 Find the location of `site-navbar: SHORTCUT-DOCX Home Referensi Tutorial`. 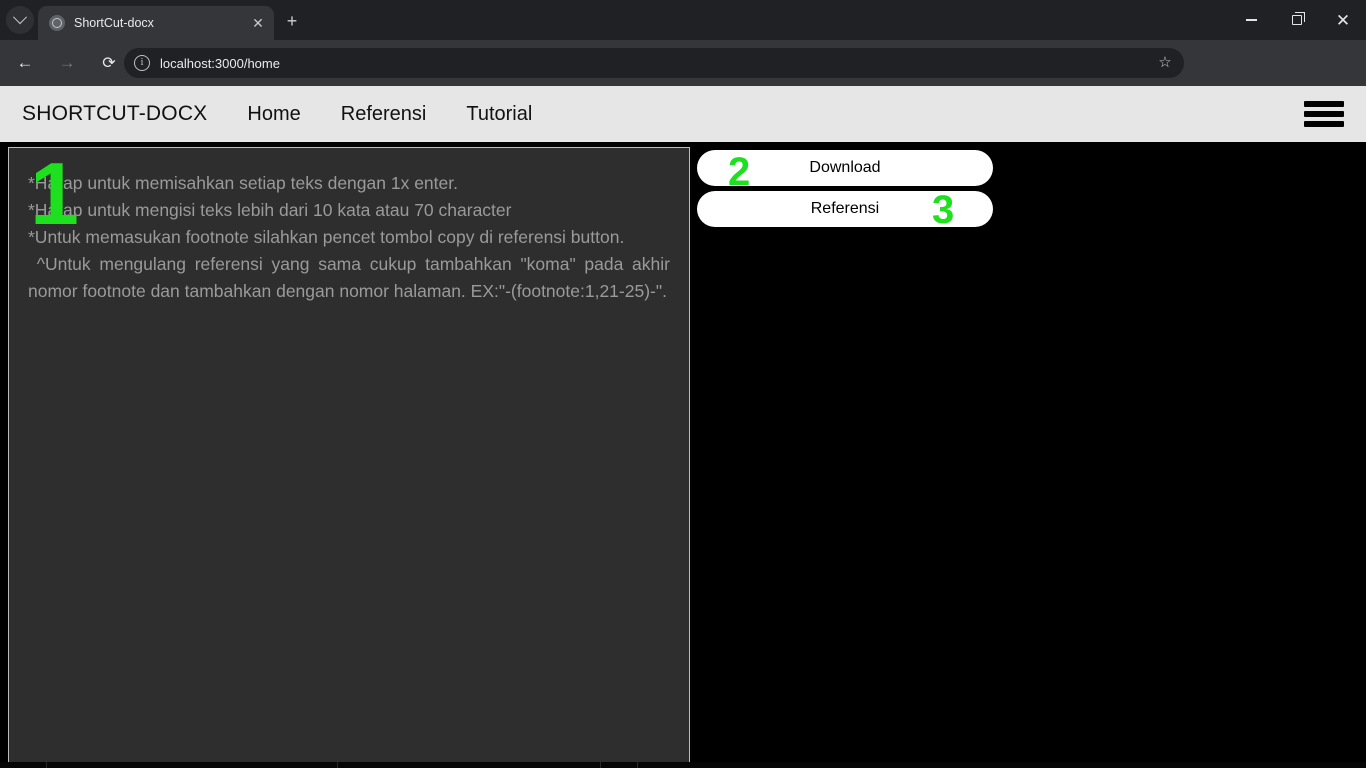

site-navbar: SHORTCUT-DOCX Home Referensi Tutorial is located at coordinates (683, 114).